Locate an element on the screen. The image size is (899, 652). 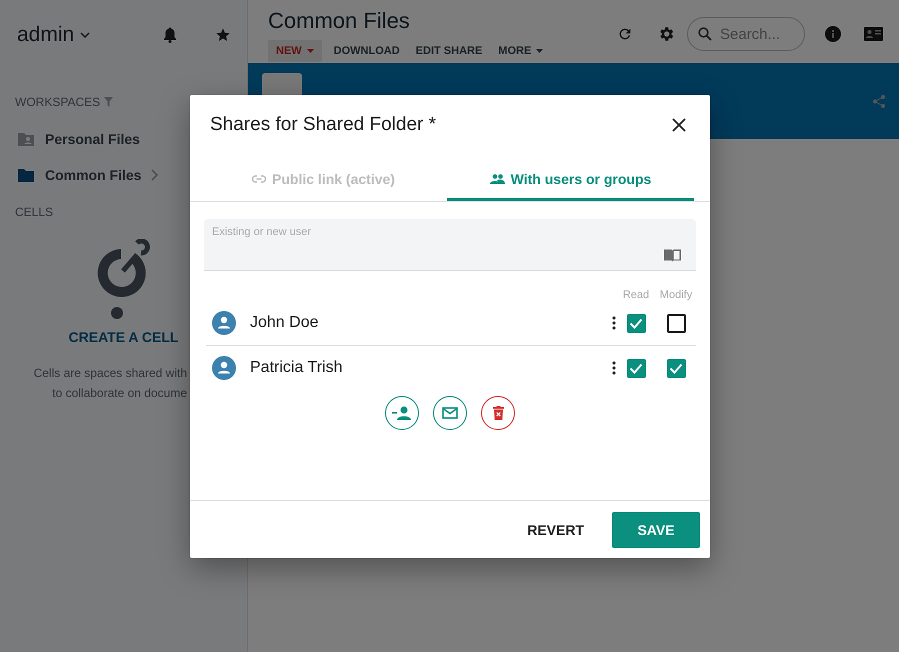
email-button is located at coordinates (450, 413).